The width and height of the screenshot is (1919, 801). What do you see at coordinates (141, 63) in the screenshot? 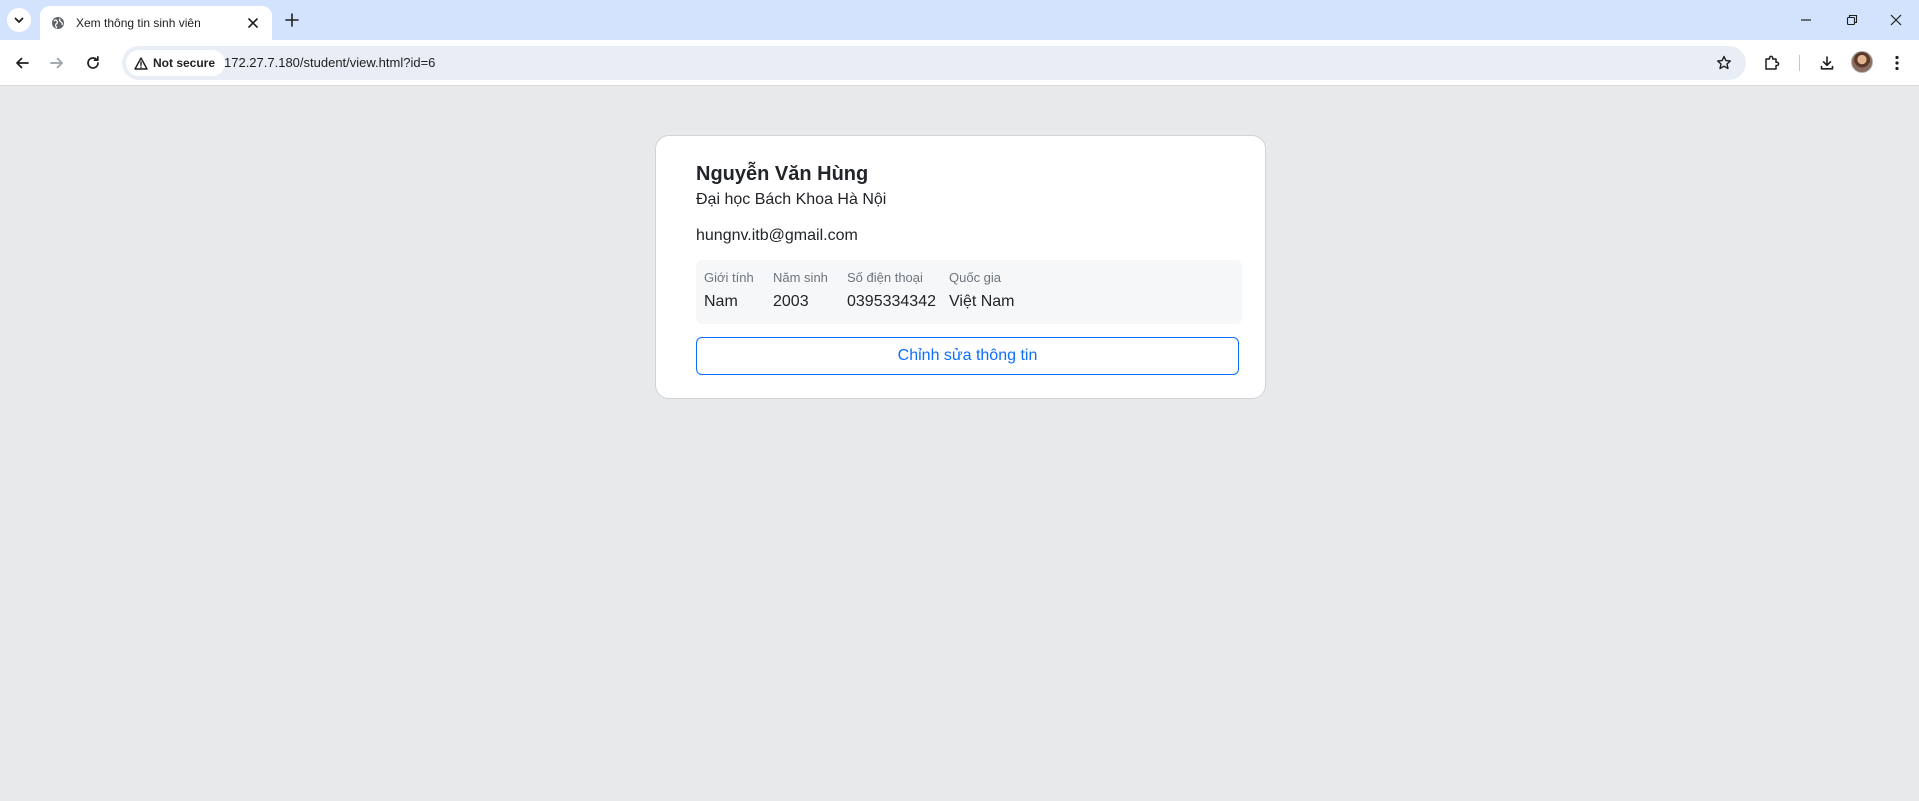
I see `warning-icon` at bounding box center [141, 63].